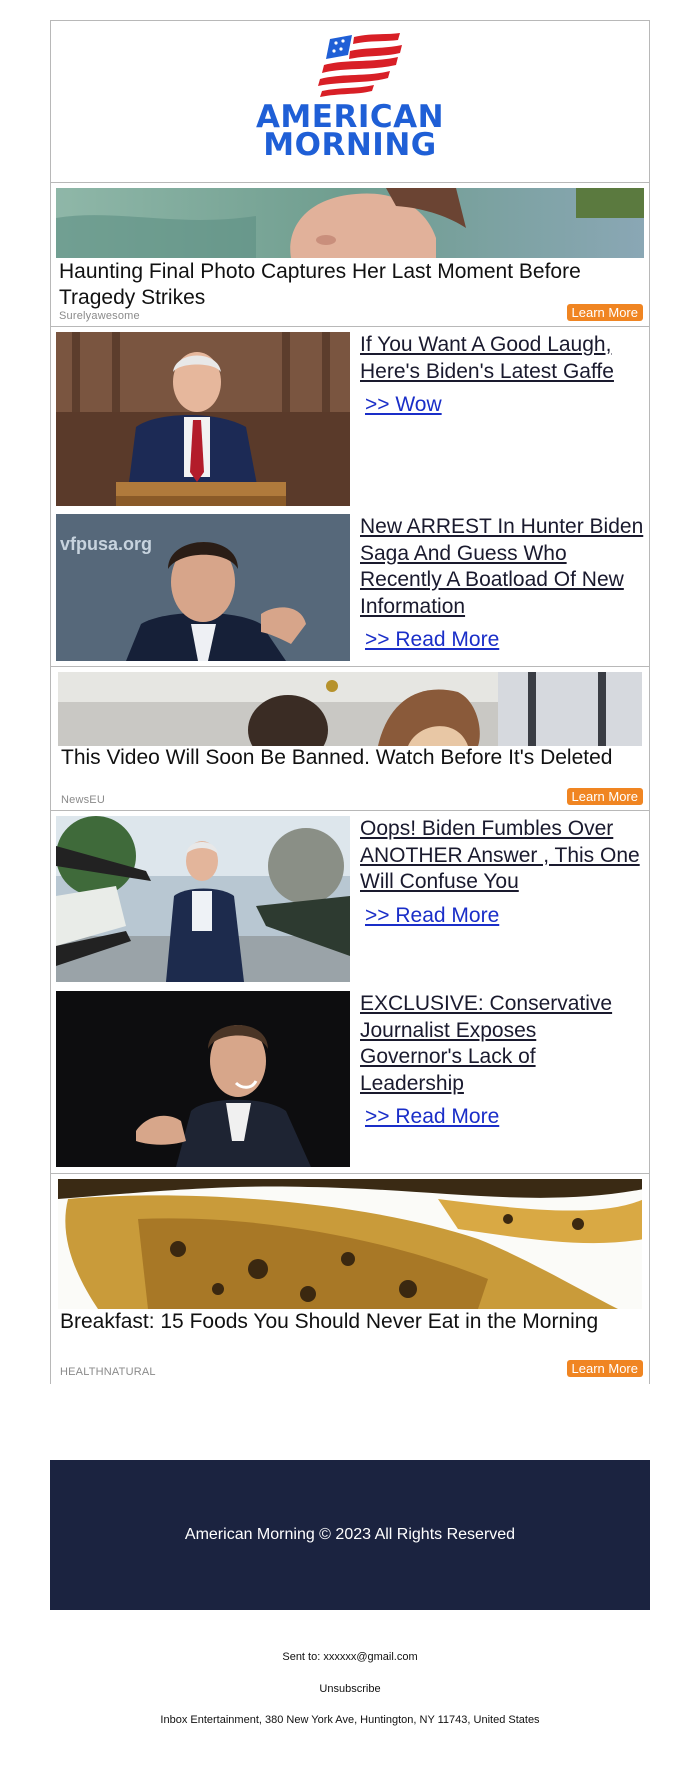  I want to click on ad-image-bananas, so click(350, 1244).